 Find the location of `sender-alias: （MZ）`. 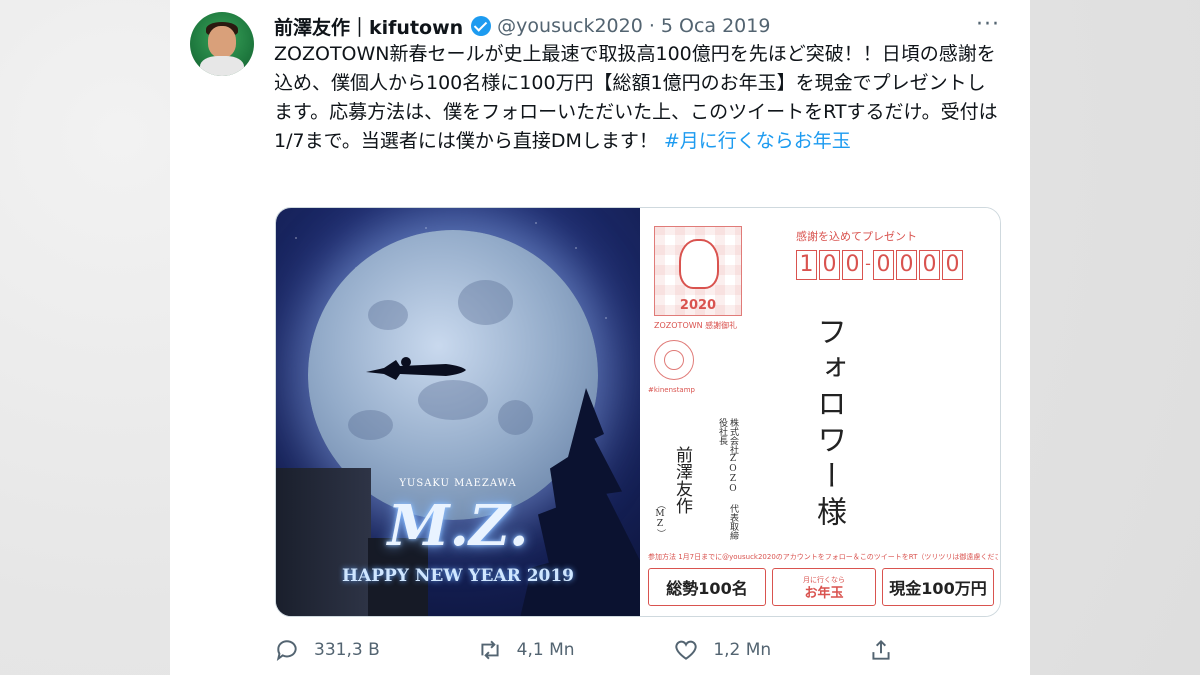

sender-alias: （MZ） is located at coordinates (660, 519).